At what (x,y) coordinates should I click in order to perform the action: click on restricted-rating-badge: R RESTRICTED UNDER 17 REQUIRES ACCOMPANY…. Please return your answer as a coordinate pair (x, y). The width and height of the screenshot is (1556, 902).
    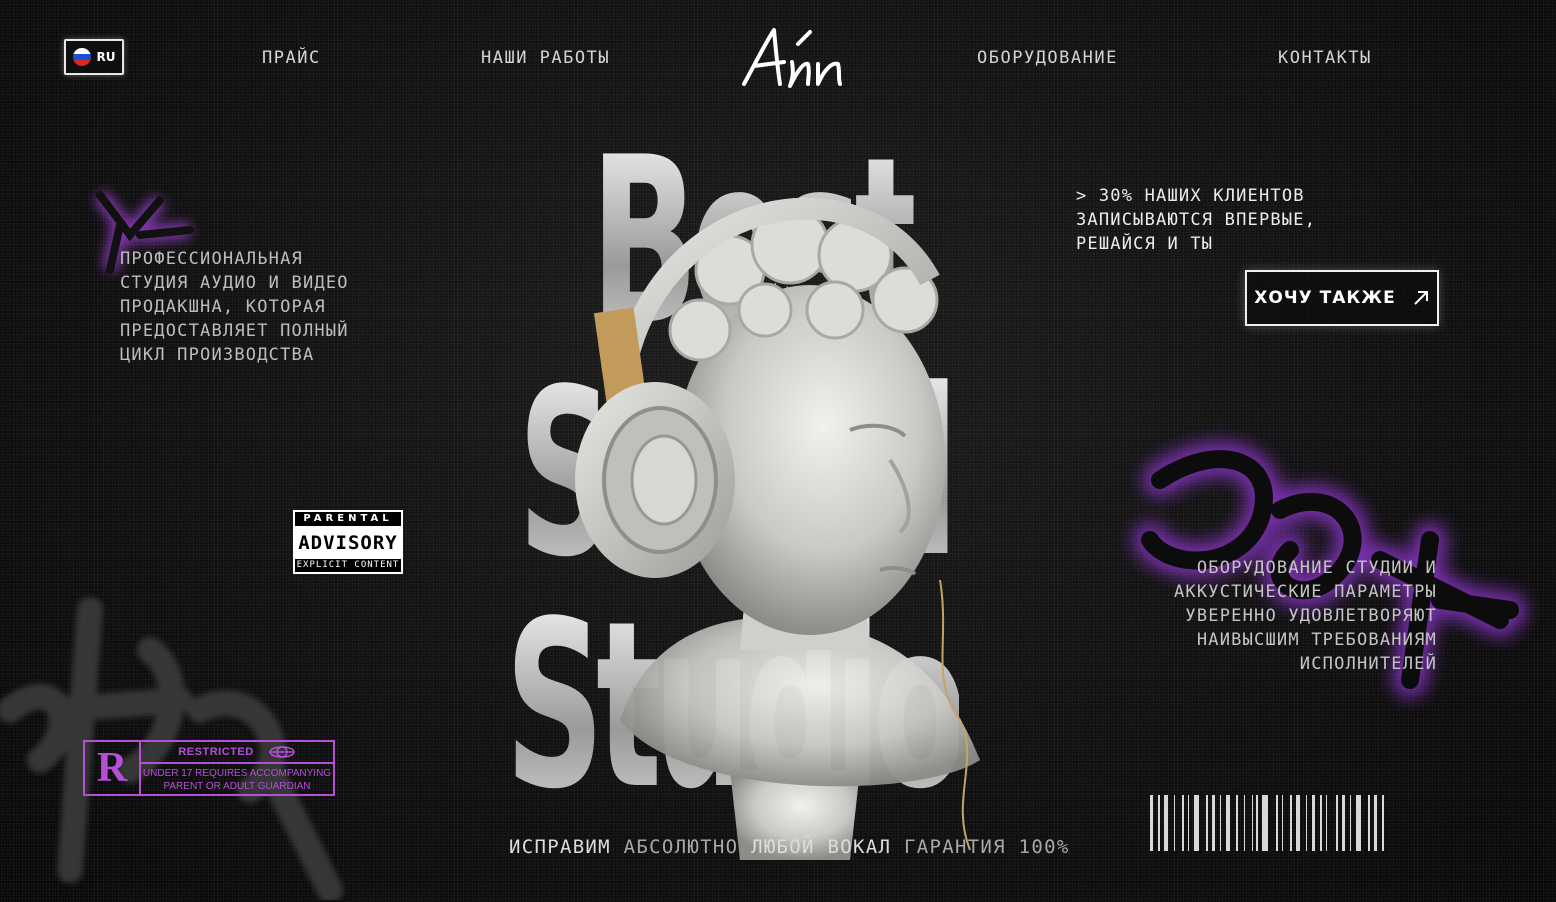
    Looking at the image, I should click on (209, 768).